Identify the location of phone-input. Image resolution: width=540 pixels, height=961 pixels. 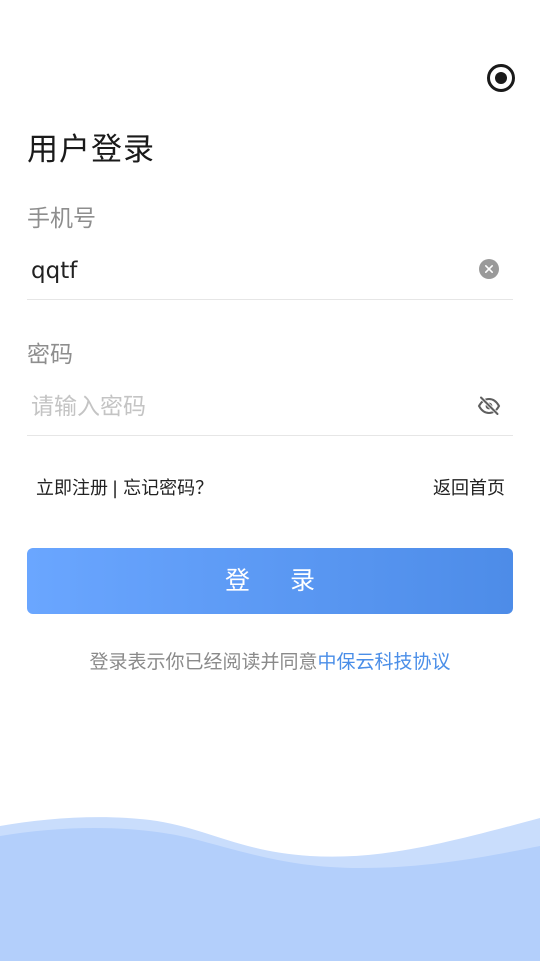
(246, 271).